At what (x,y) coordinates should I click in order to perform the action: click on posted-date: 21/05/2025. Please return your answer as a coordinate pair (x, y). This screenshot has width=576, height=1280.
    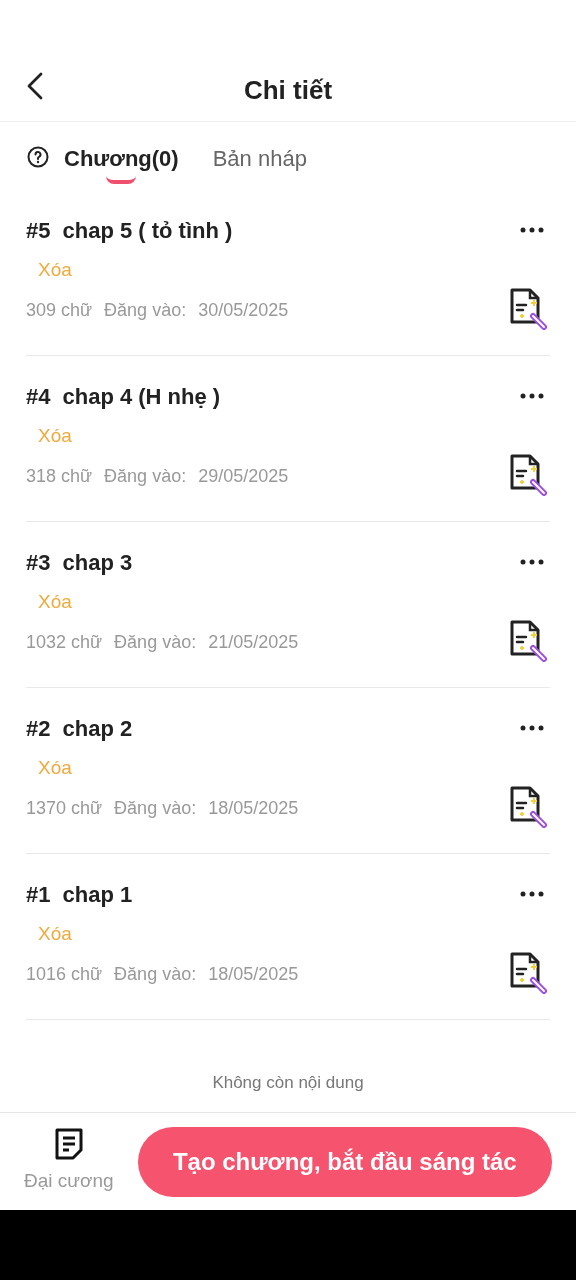
    Looking at the image, I should click on (253, 642).